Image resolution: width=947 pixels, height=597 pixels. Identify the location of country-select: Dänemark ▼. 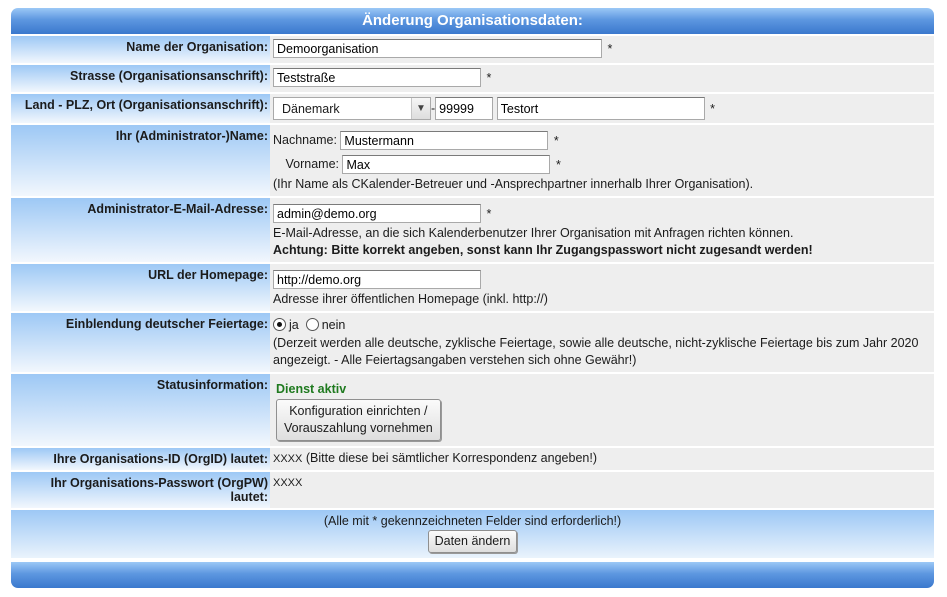
(352, 108).